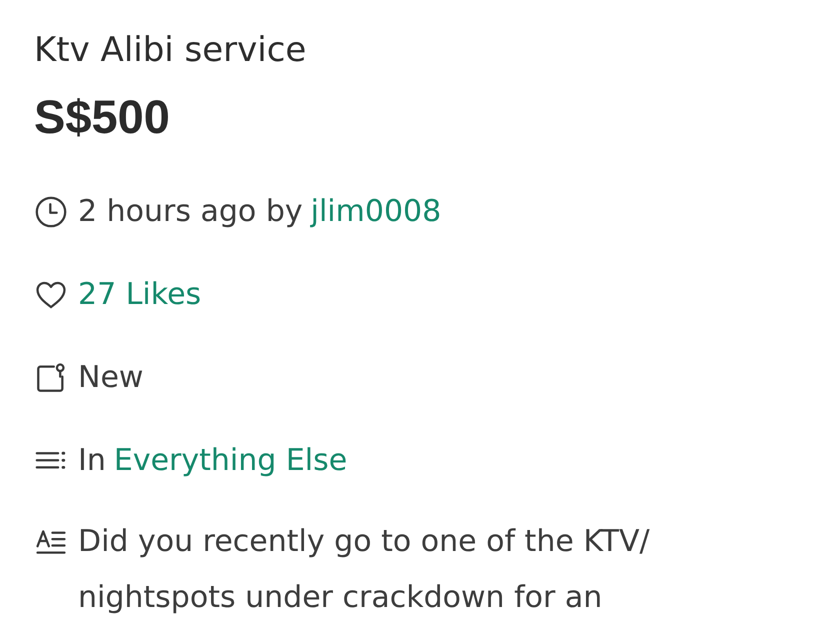  I want to click on category-link: Everything Else, so click(231, 460).